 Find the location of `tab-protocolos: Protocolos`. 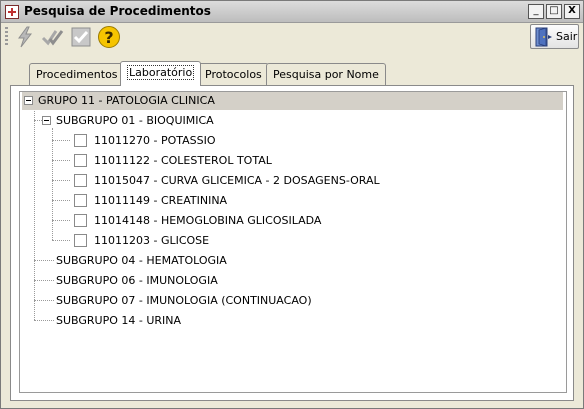

tab-protocolos: Protocolos is located at coordinates (233, 74).